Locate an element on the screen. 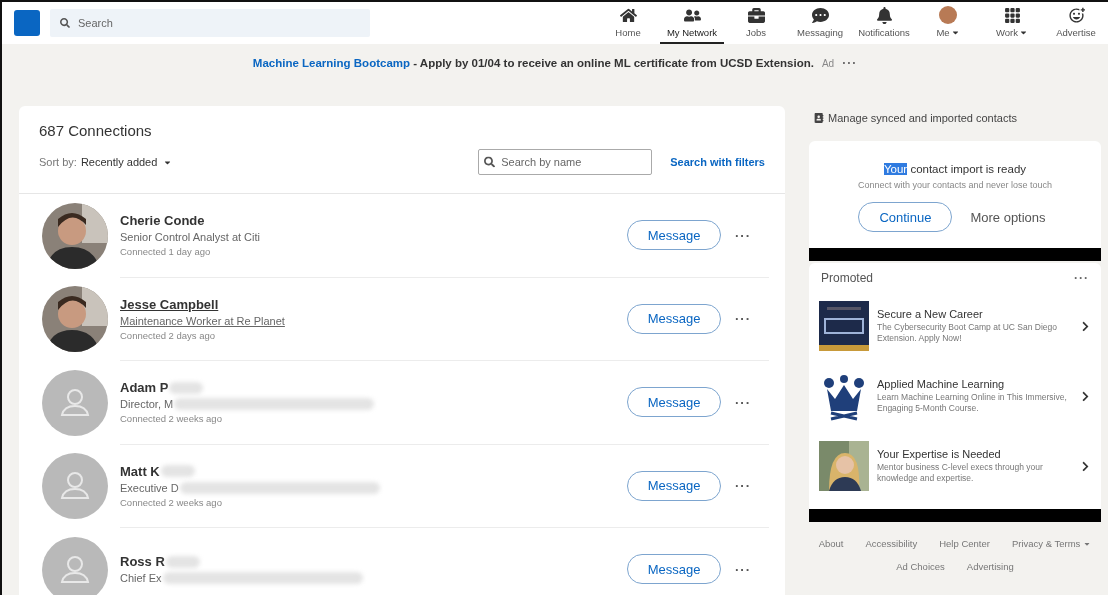 The width and height of the screenshot is (1108, 595). nav-item: My Network is located at coordinates (692, 23).